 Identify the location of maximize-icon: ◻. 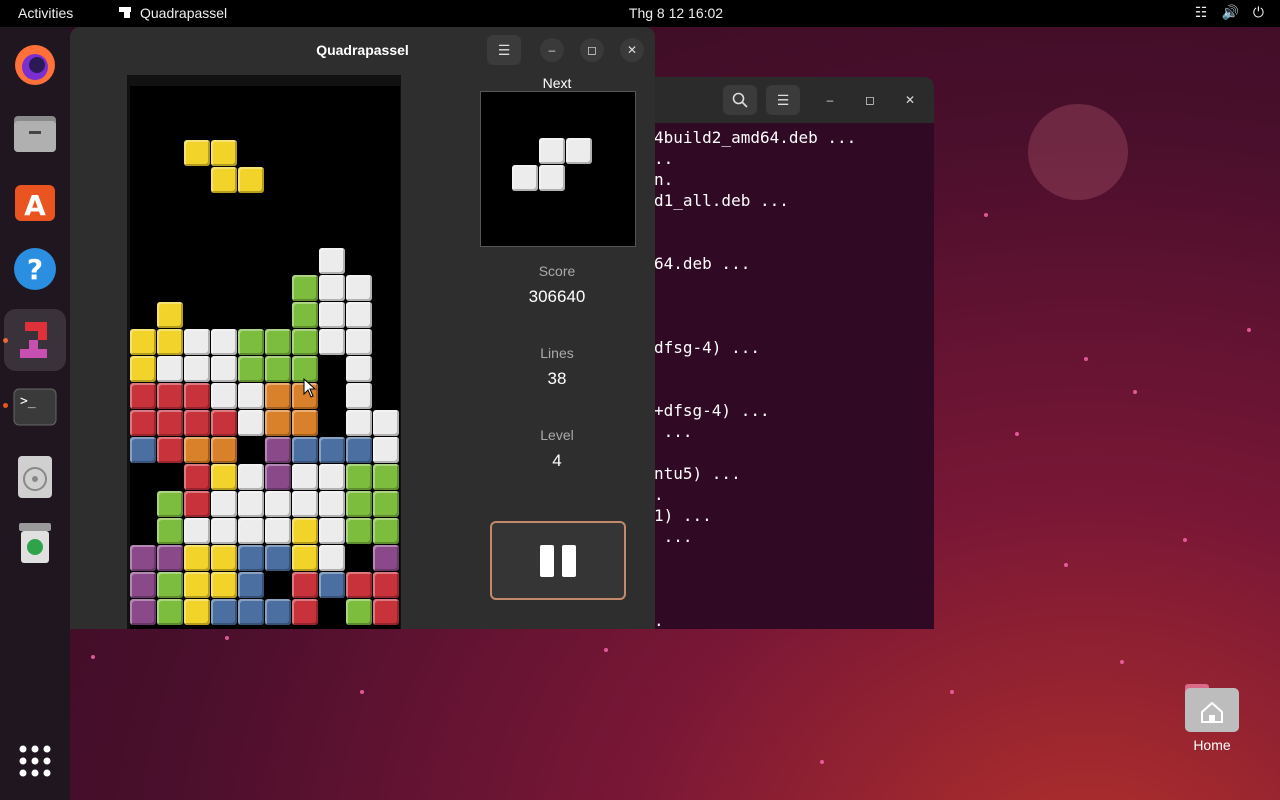
(592, 50).